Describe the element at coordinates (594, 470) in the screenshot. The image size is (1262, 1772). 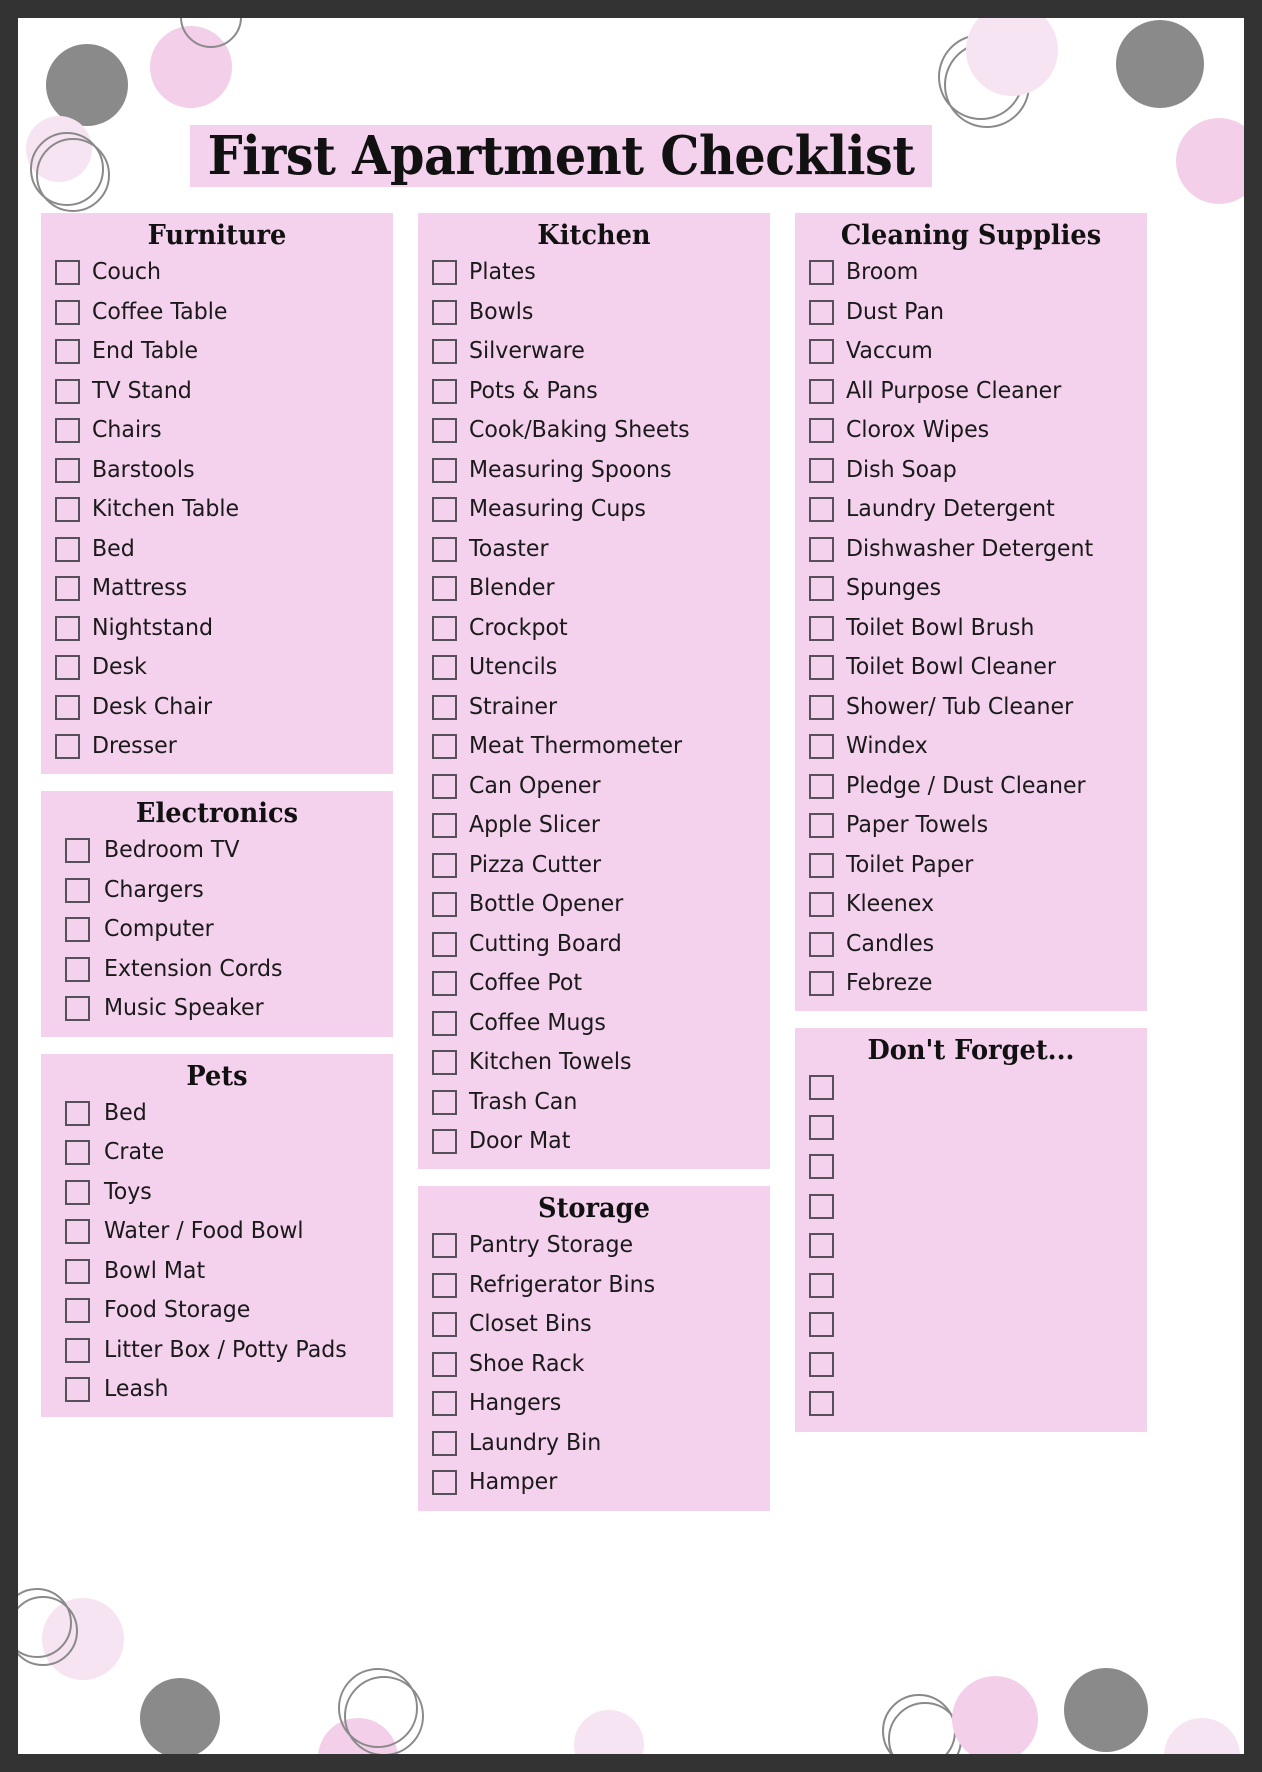
I see `checklist-item: Measuring Spoons` at that location.